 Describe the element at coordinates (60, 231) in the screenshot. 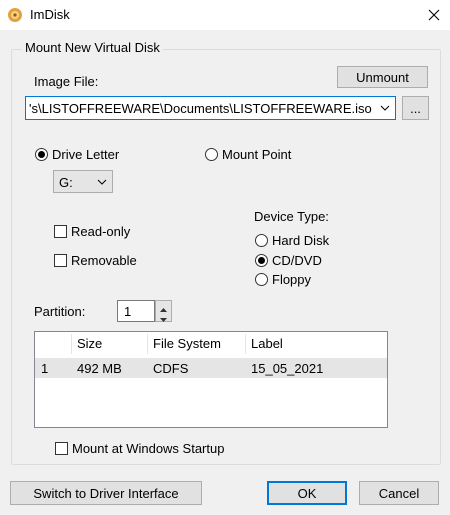

I see `readonly-checkbox` at that location.